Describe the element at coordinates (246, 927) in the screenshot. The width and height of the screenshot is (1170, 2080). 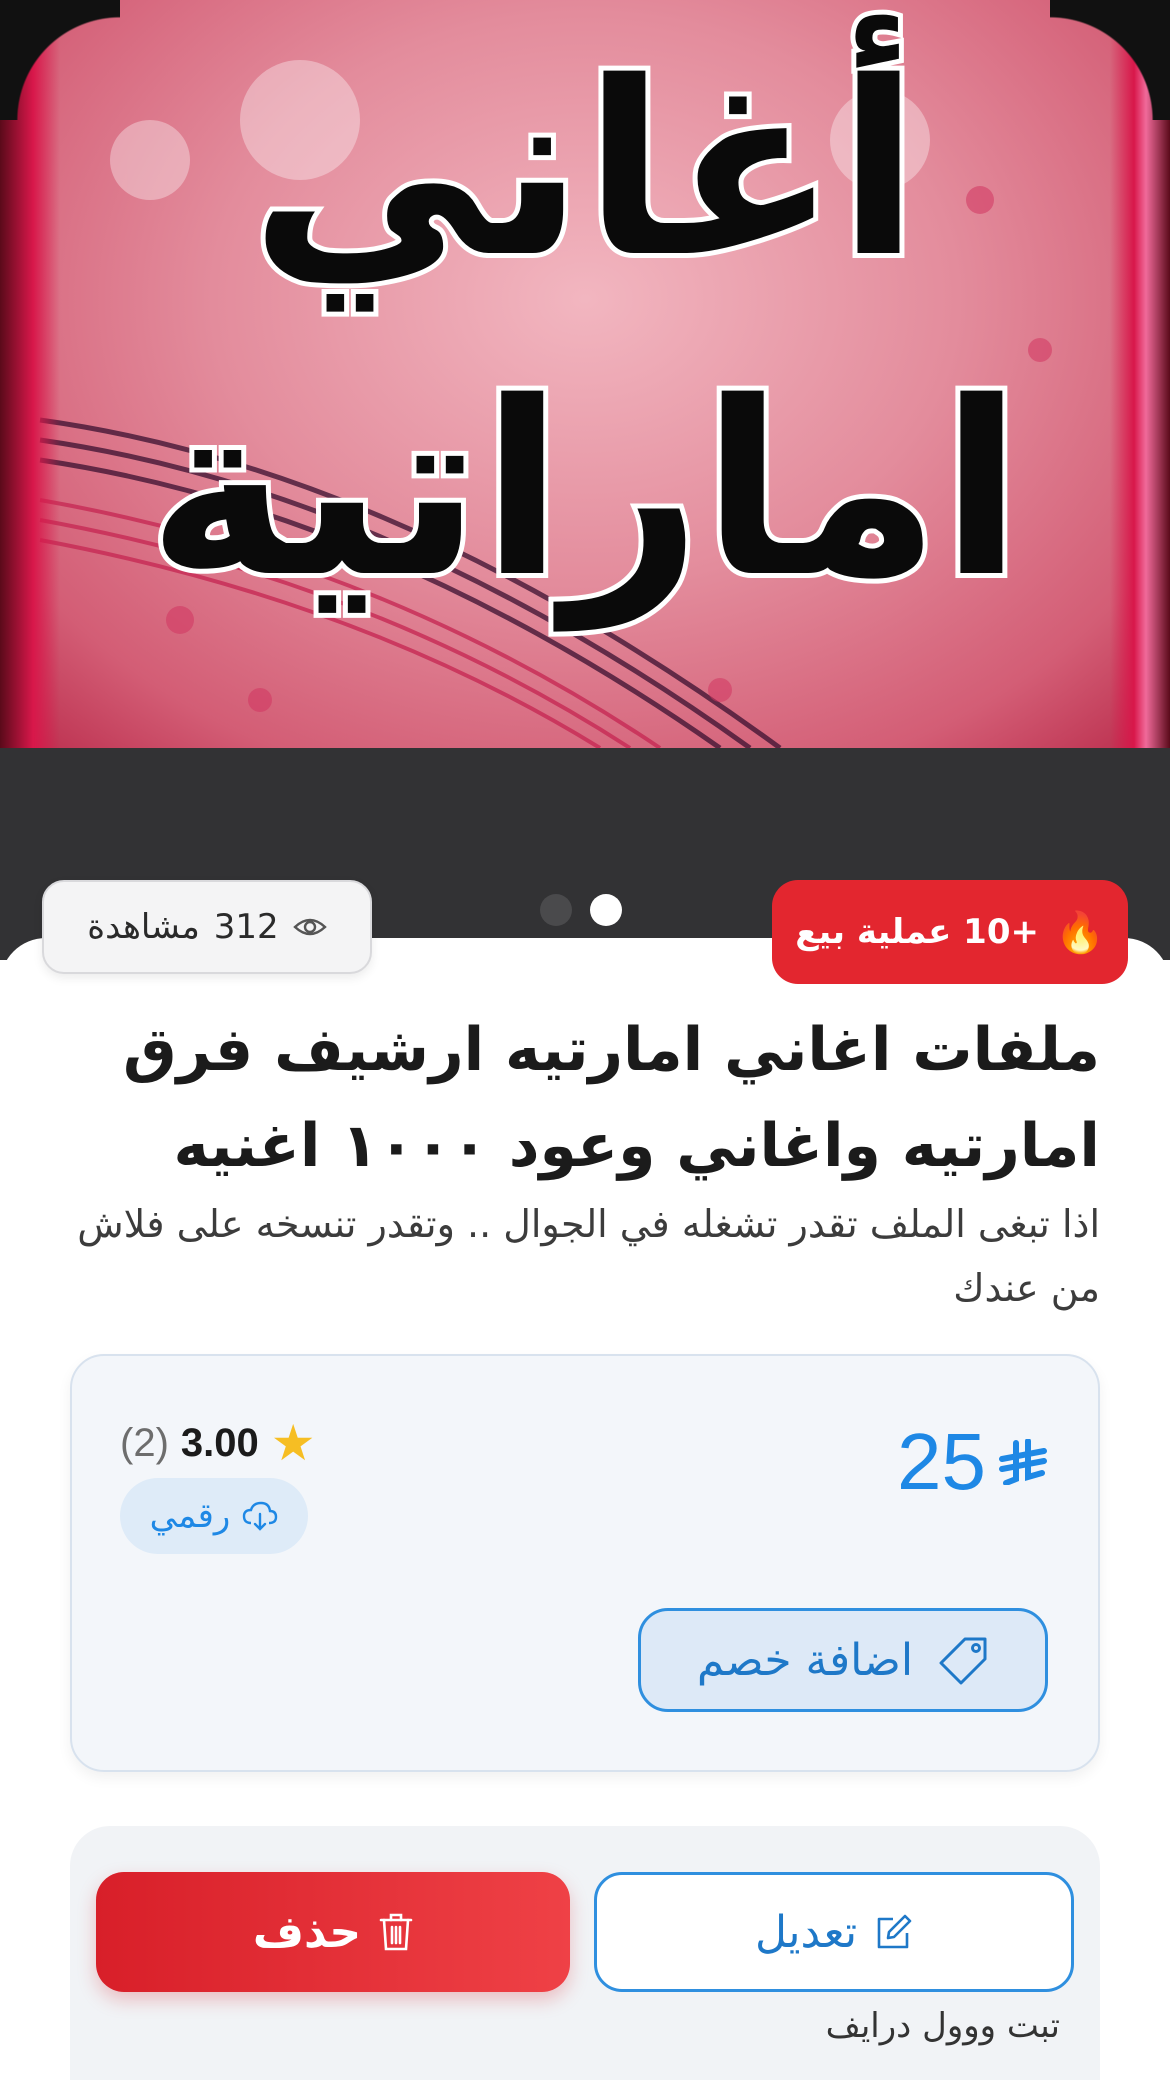
I see `views-count: 312` at that location.